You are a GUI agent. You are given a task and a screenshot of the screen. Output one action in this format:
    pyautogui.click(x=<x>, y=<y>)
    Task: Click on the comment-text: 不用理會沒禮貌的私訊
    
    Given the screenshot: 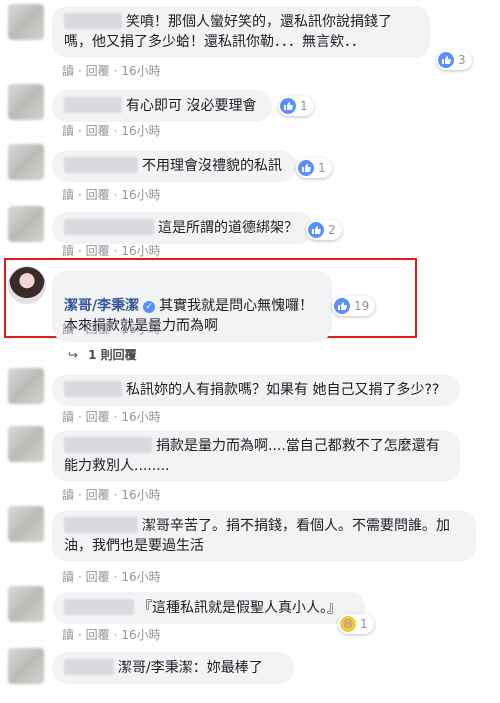 What is the action you would take?
    pyautogui.click(x=212, y=166)
    